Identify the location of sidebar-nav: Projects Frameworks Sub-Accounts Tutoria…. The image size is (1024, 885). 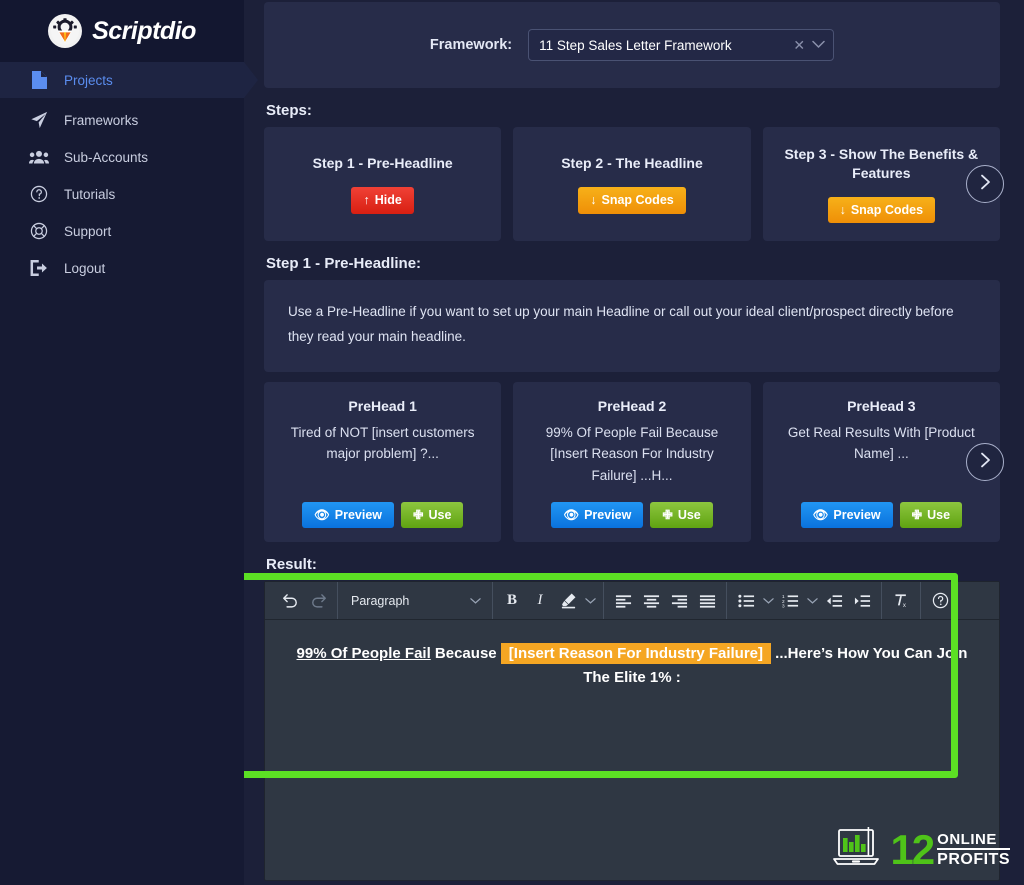
(129, 174).